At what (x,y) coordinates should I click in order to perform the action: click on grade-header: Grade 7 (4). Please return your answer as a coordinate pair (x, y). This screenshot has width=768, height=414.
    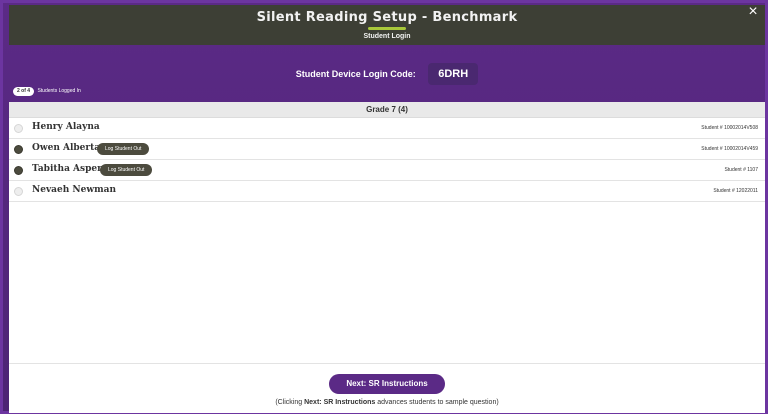
    Looking at the image, I should click on (387, 110).